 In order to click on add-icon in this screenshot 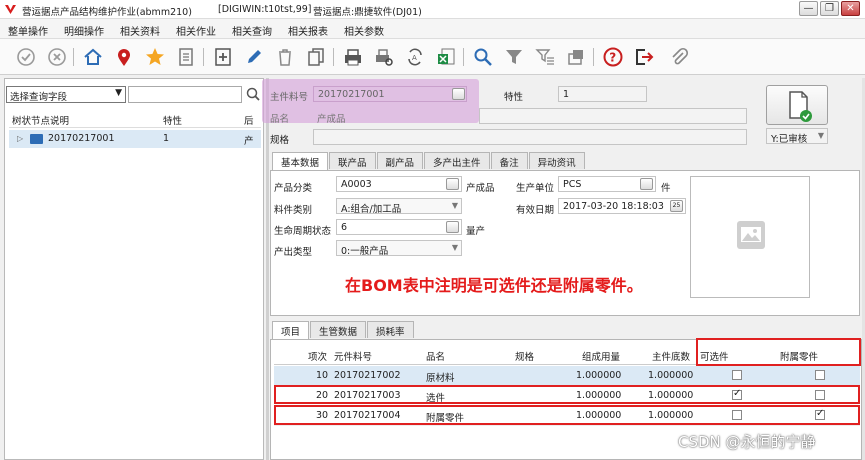, I will do `click(223, 57)`.